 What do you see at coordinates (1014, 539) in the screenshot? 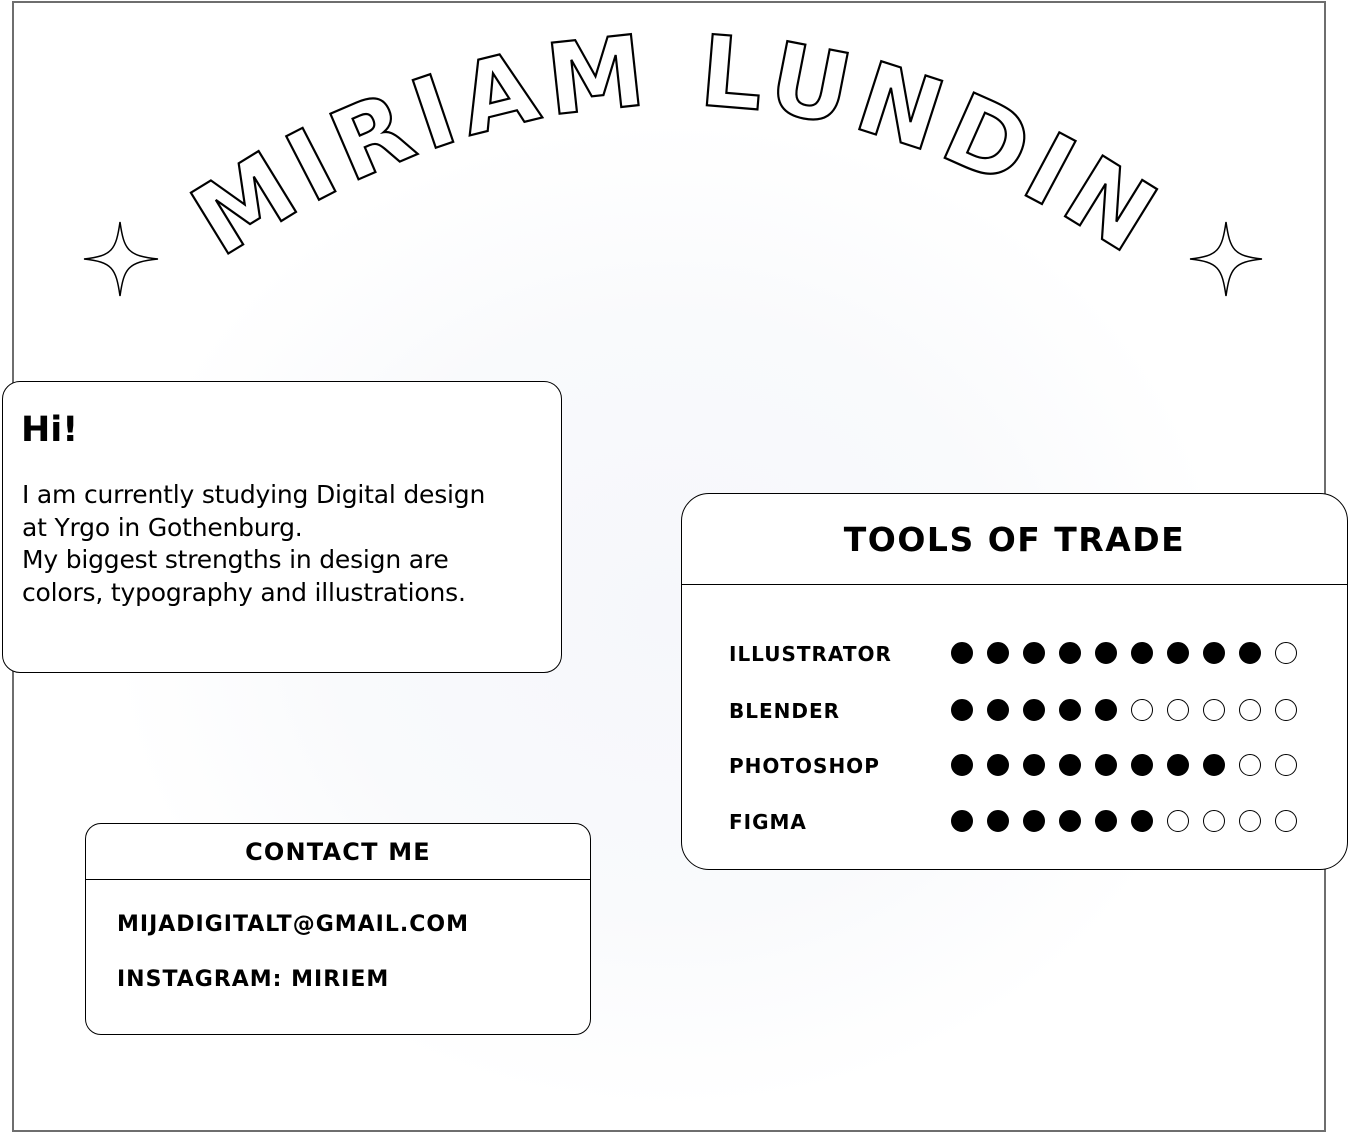
I see `tools-heading: TOOLS OF TRADE` at bounding box center [1014, 539].